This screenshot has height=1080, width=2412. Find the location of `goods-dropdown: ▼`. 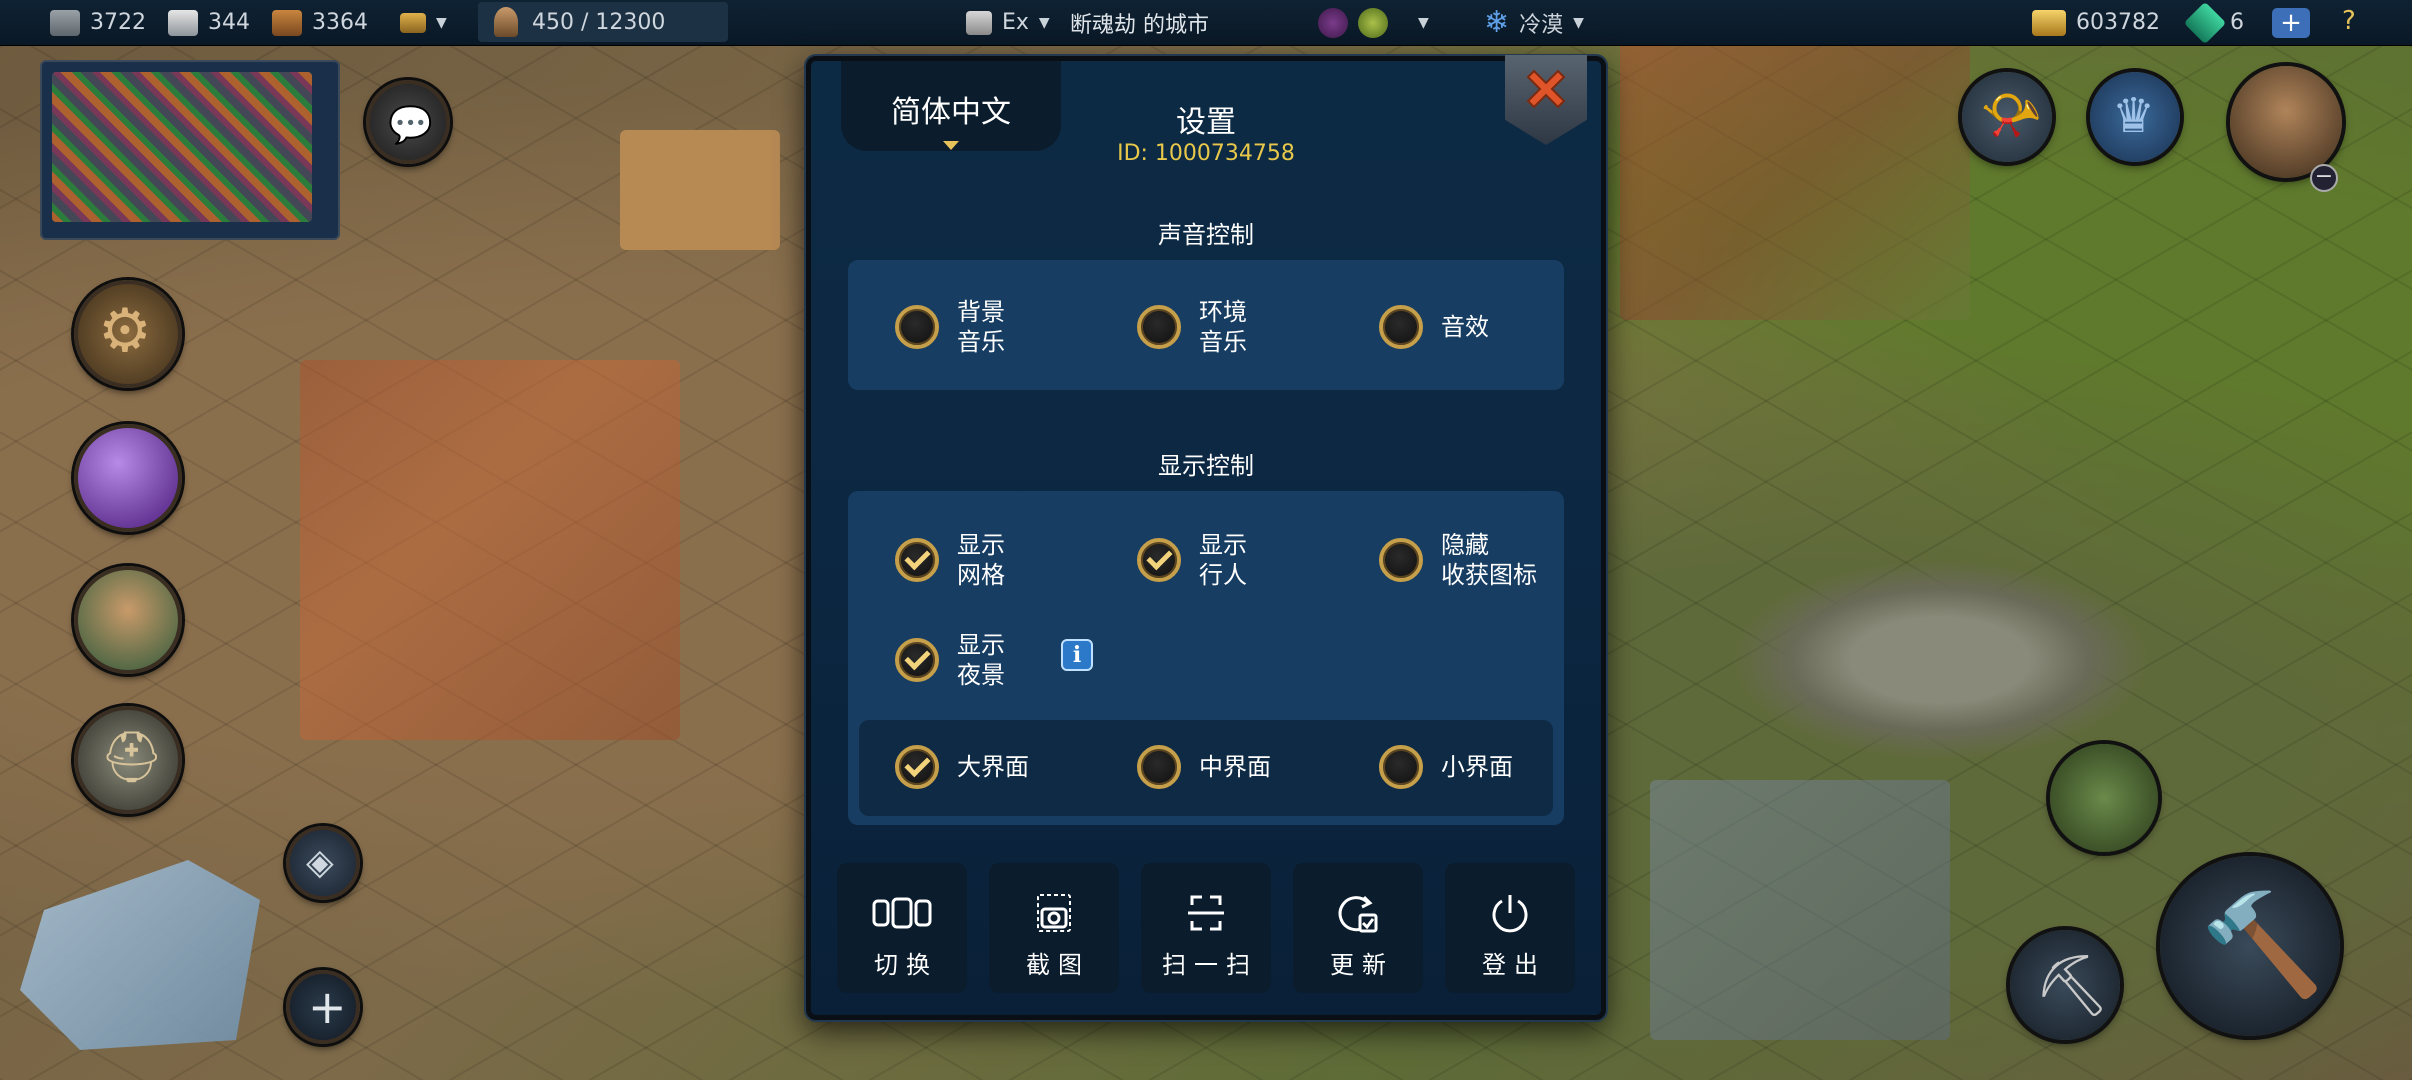

goods-dropdown: ▼ is located at coordinates (1373, 23).